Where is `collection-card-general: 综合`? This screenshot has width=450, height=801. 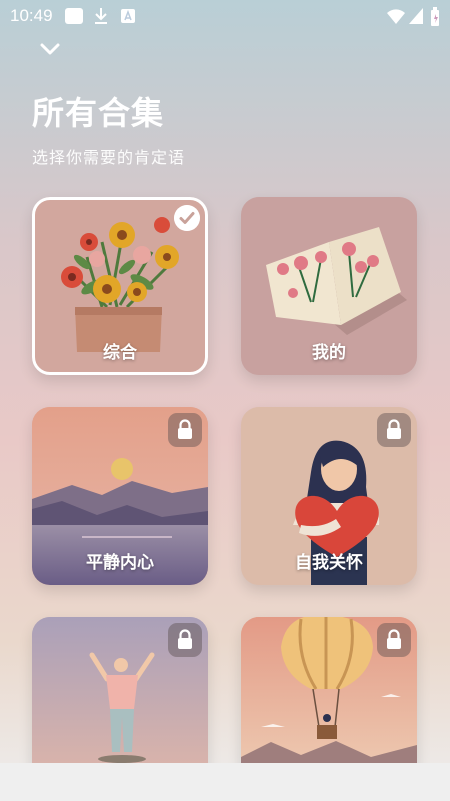 collection-card-general: 综合 is located at coordinates (120, 286).